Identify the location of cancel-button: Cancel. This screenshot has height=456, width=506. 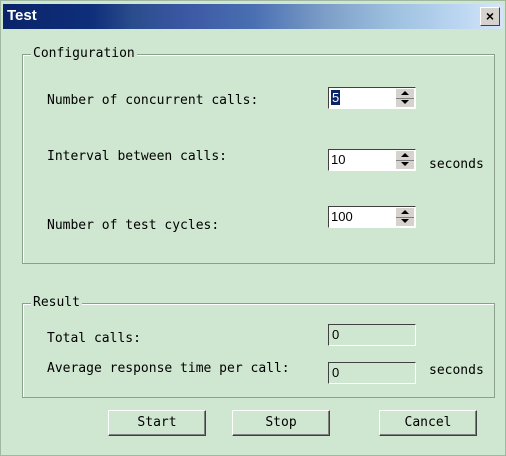
(428, 423).